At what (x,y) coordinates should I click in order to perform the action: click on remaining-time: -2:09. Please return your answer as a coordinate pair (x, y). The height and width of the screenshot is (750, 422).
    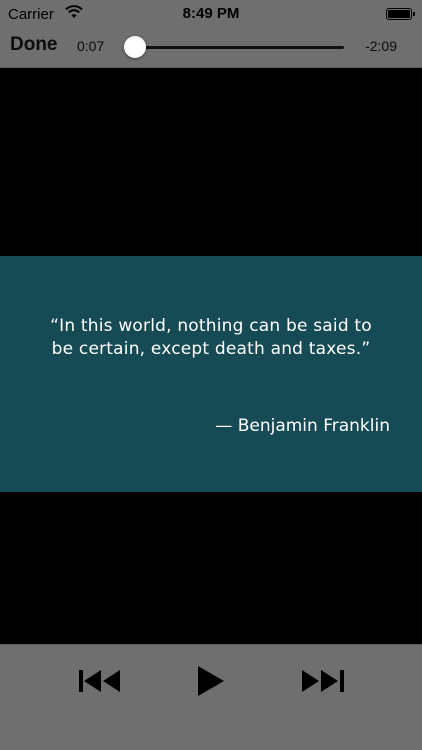
    Looking at the image, I should click on (381, 46).